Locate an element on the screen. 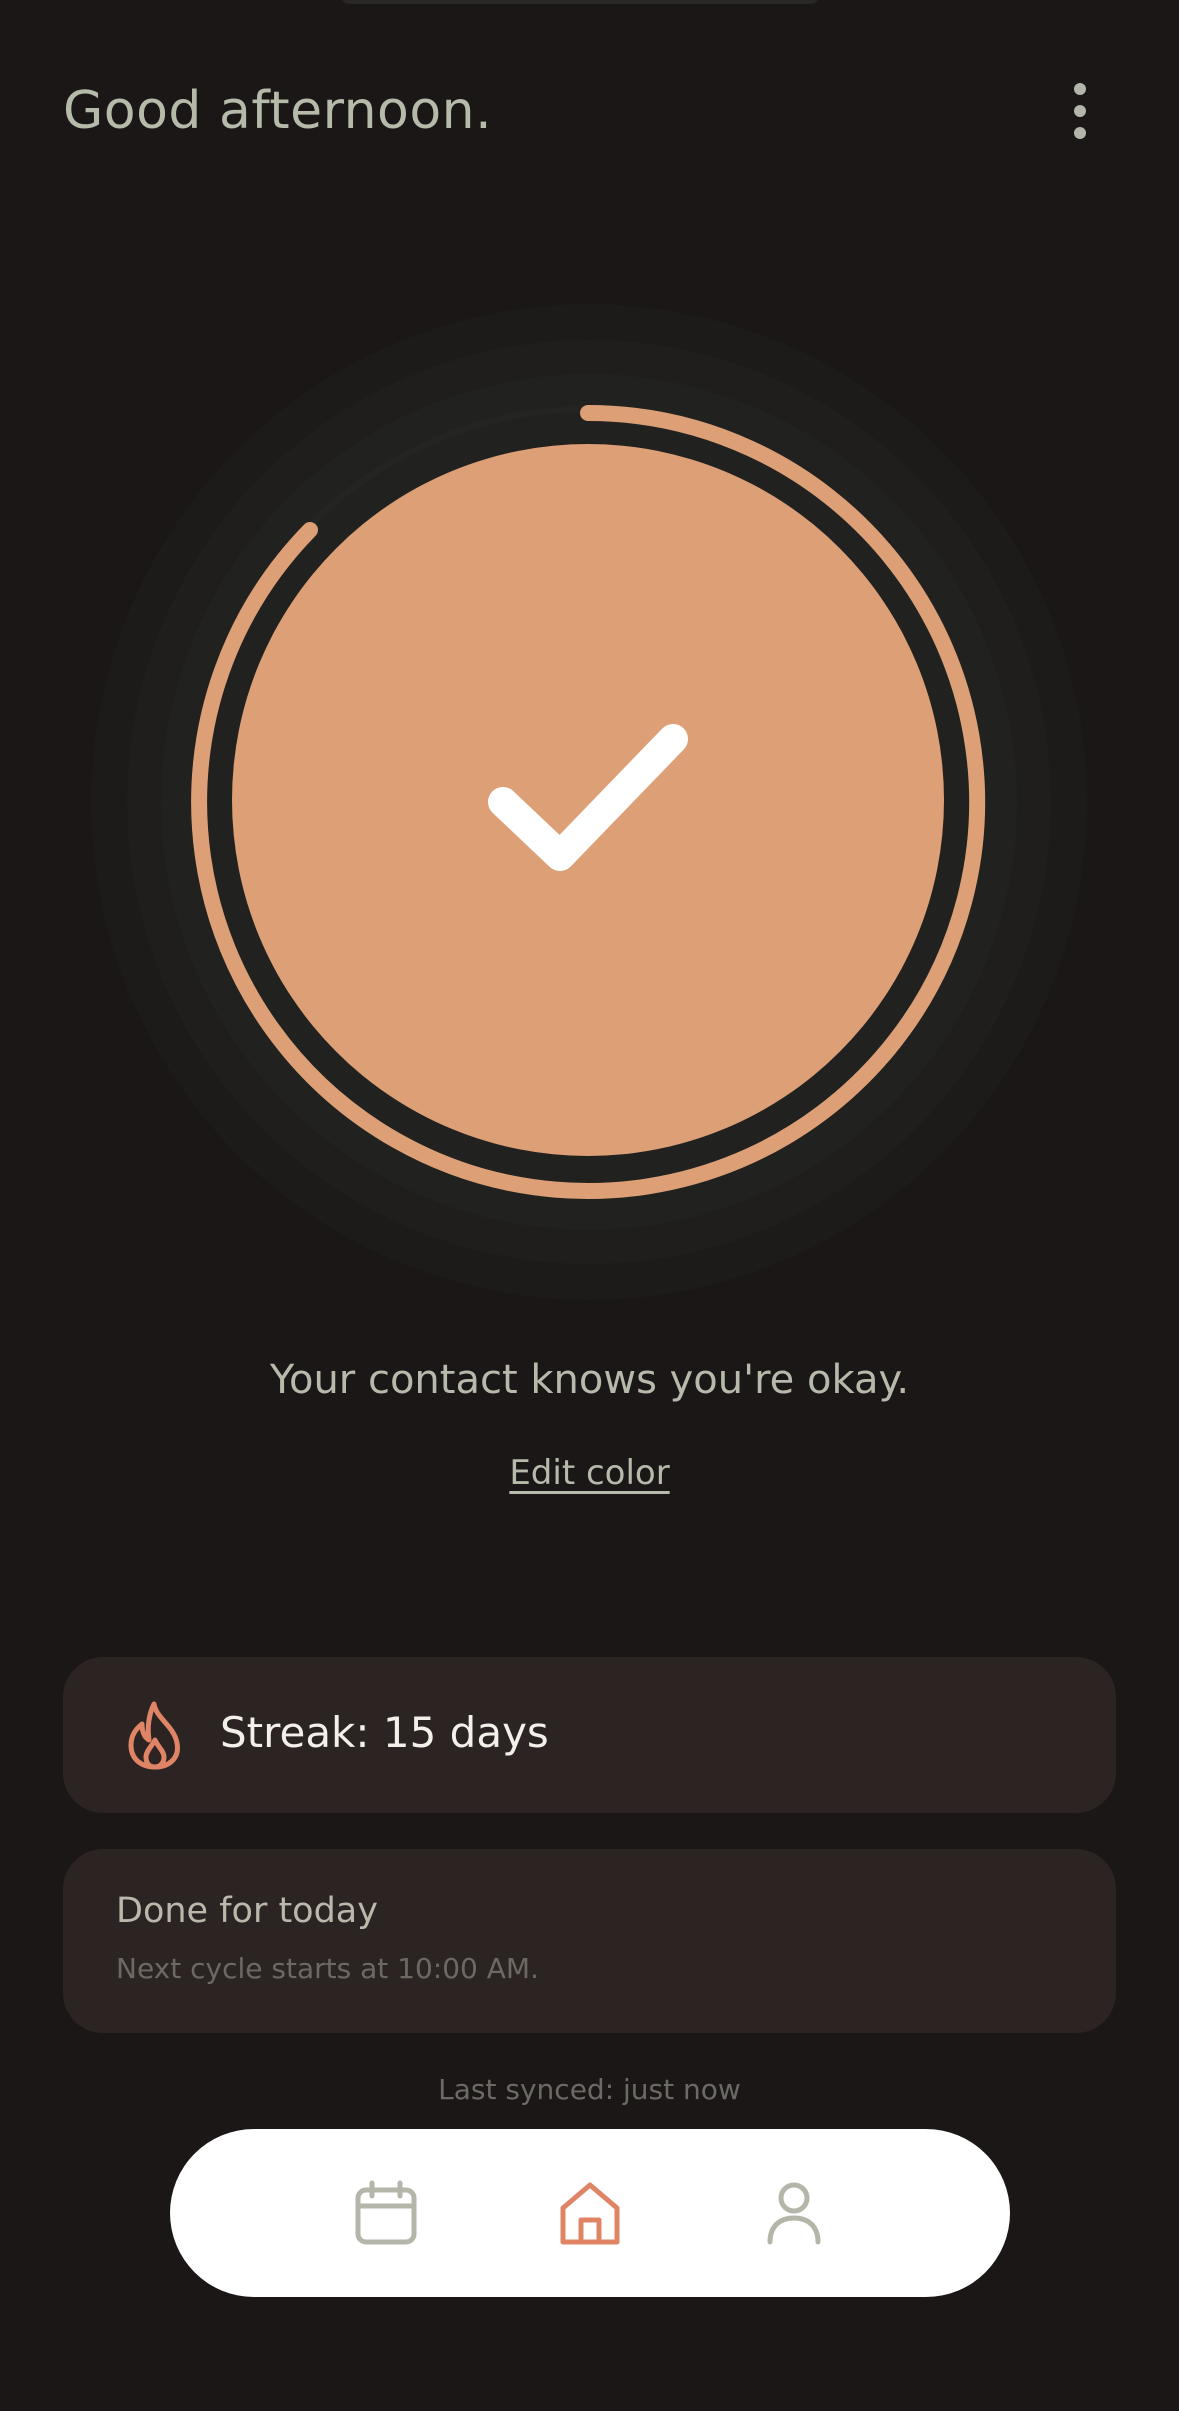  calendar-icon is located at coordinates (386, 2212).